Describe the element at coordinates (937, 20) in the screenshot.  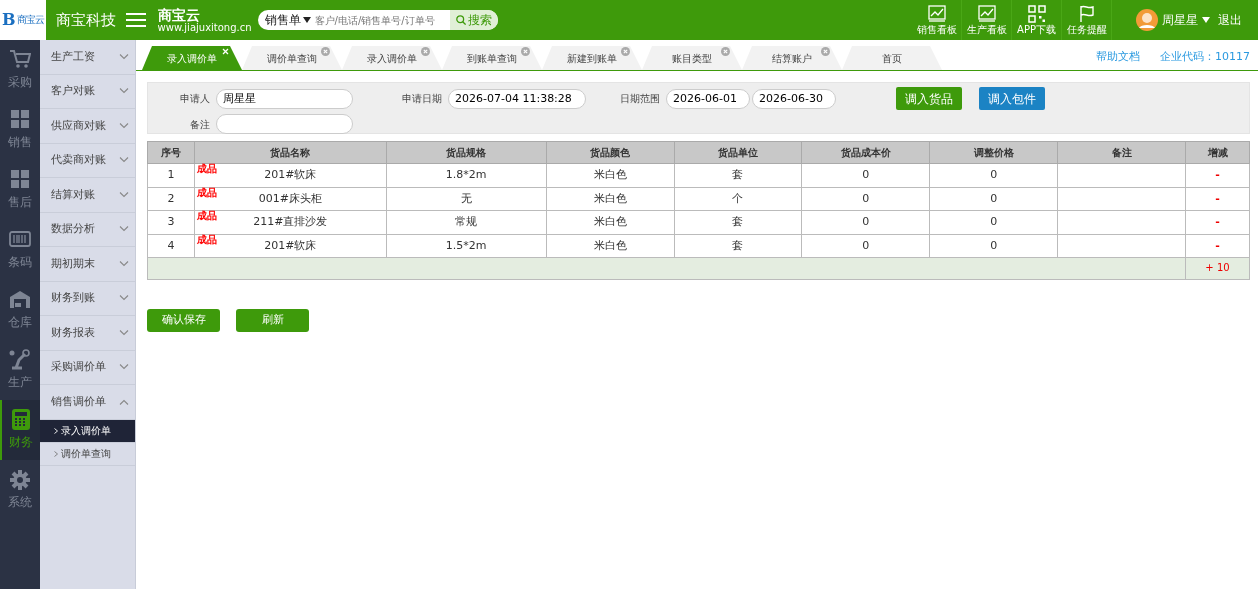
I see `toolbar-shortcut: 销售看板` at that location.